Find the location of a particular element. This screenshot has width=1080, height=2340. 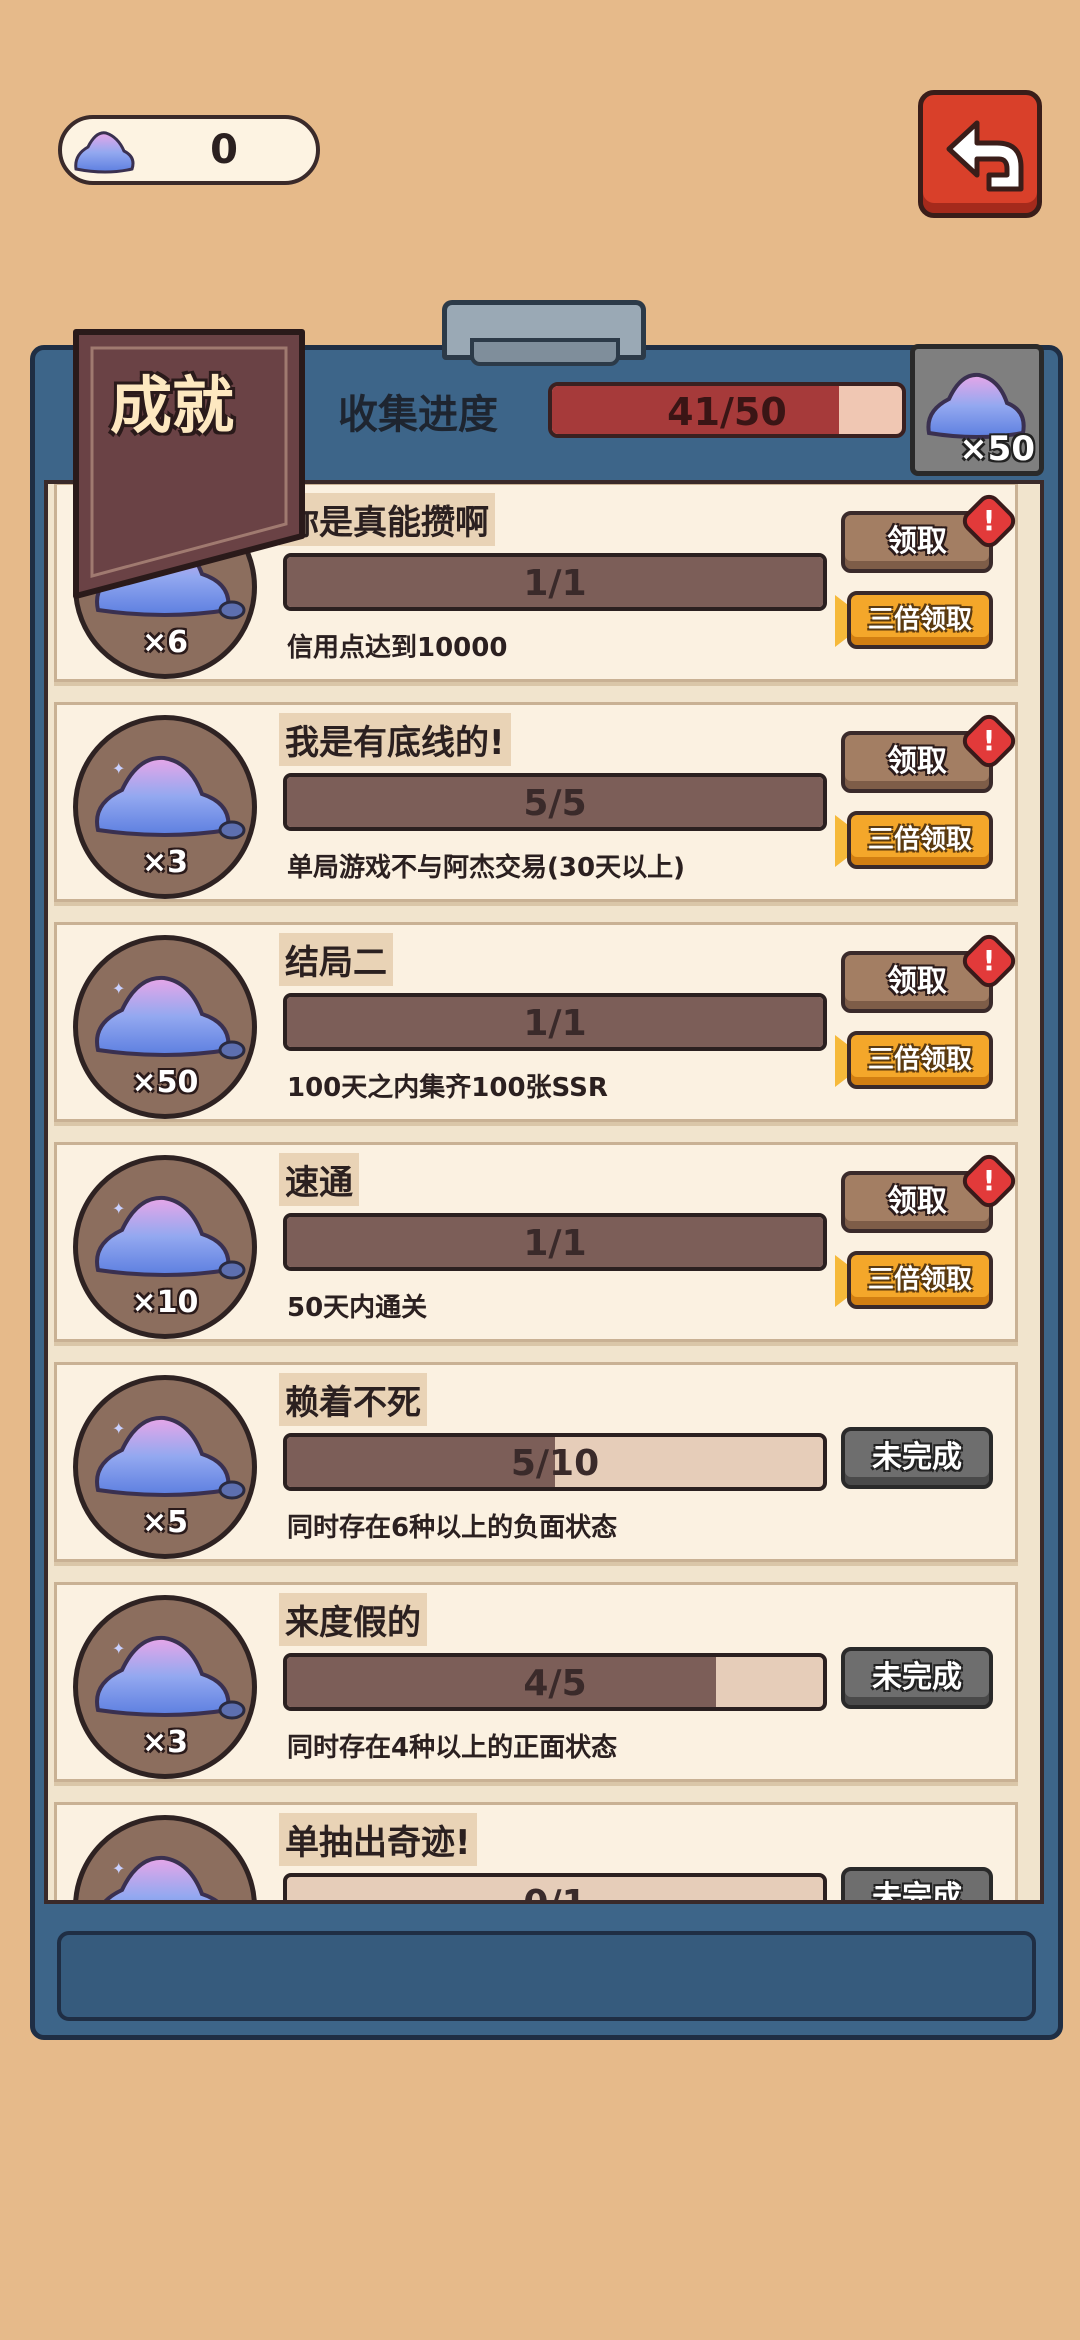

achievement-description: 同时存在4种以上的正面状态 is located at coordinates (452, 1748).